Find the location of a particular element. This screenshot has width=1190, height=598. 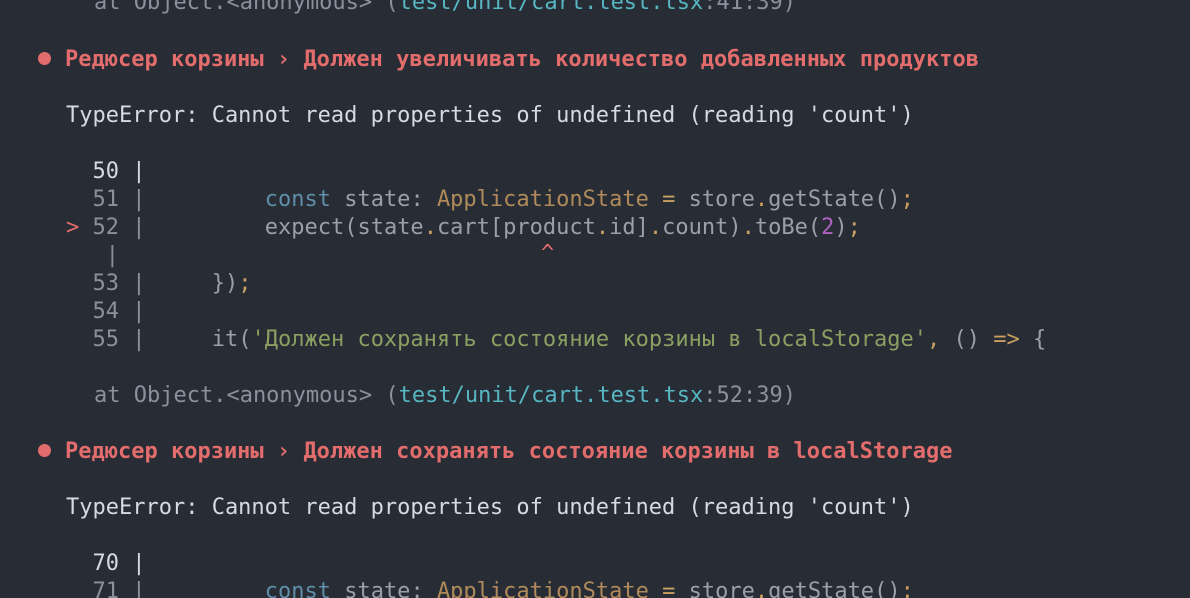

line-number: 71 is located at coordinates (106, 588).